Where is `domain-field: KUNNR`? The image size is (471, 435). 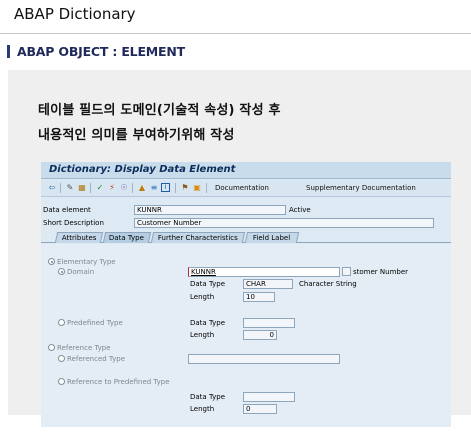
domain-field: KUNNR is located at coordinates (264, 272).